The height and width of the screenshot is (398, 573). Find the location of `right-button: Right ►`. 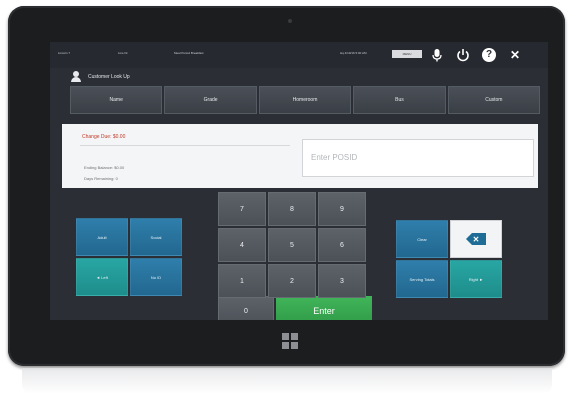

right-button: Right ► is located at coordinates (476, 279).